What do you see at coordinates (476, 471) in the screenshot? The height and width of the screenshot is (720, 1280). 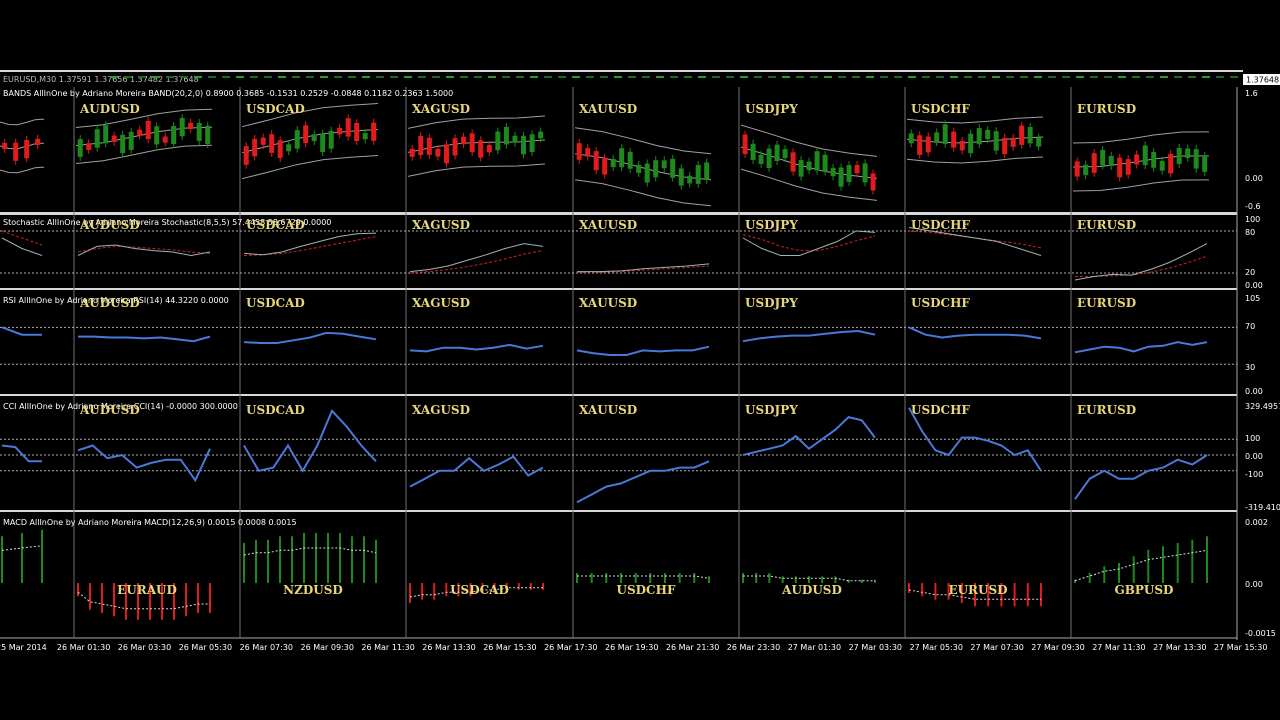 I see `cci-line` at bounding box center [476, 471].